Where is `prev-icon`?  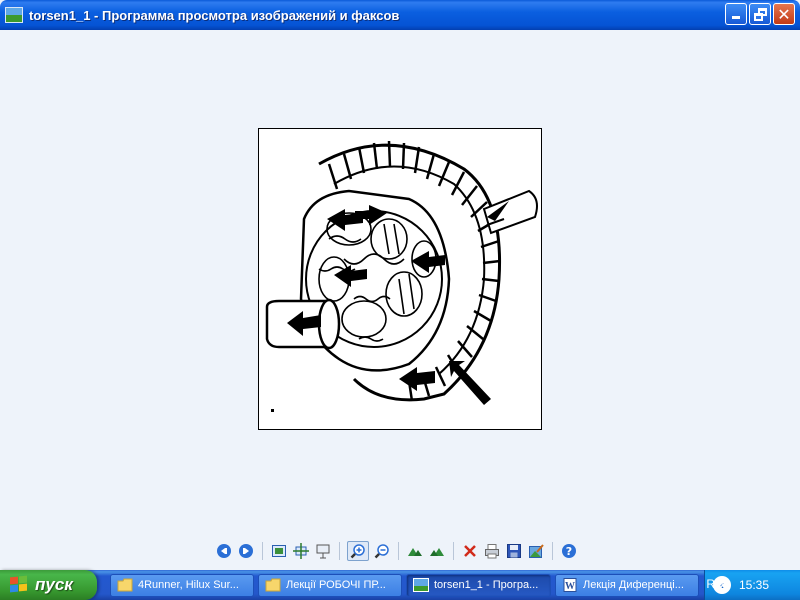
prev-icon is located at coordinates (224, 551).